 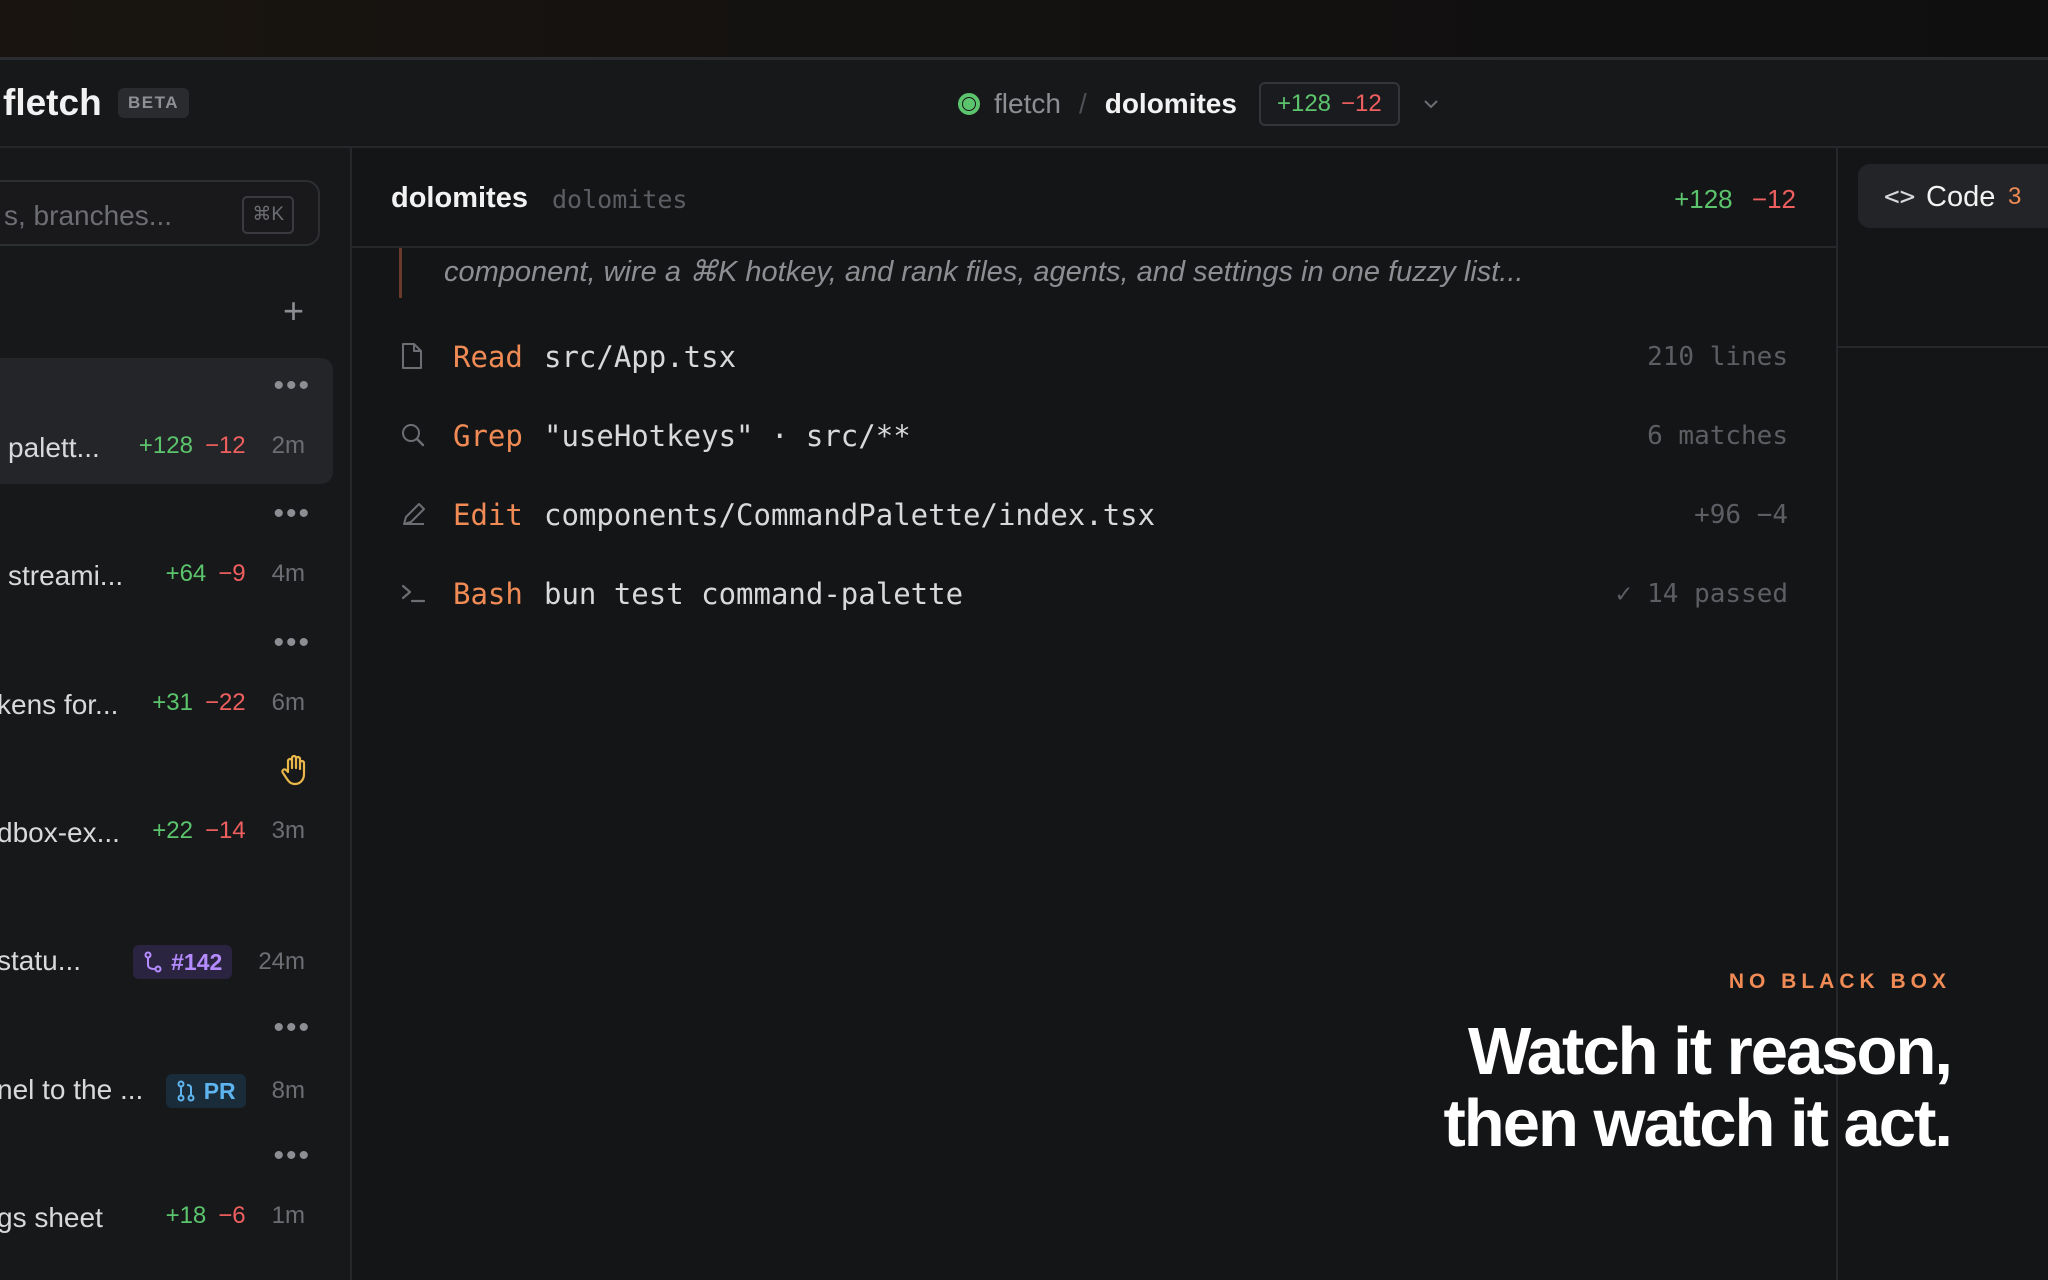 I want to click on session-time: 3m, so click(x=288, y=830).